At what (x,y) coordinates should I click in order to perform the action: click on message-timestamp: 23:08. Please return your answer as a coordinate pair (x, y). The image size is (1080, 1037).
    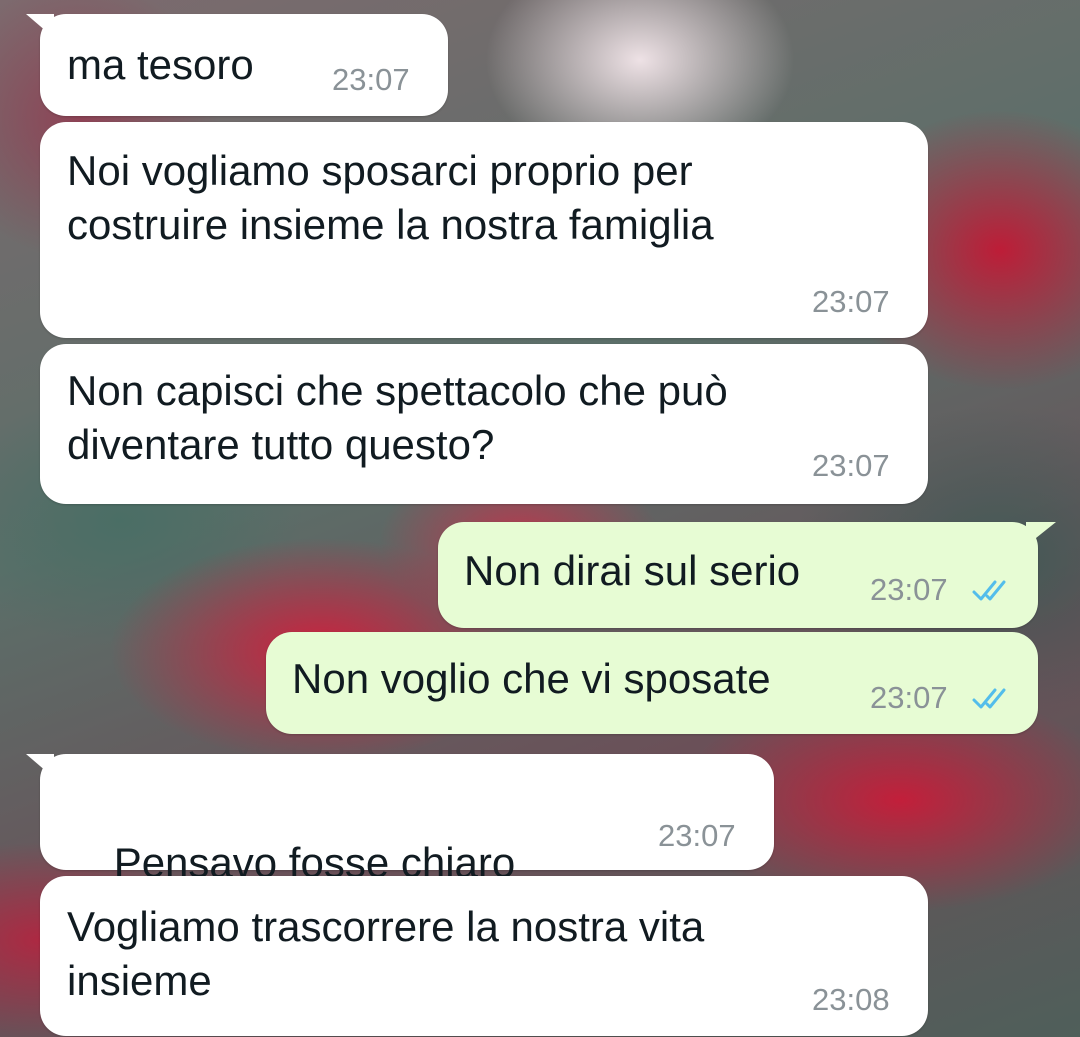
    Looking at the image, I should click on (851, 999).